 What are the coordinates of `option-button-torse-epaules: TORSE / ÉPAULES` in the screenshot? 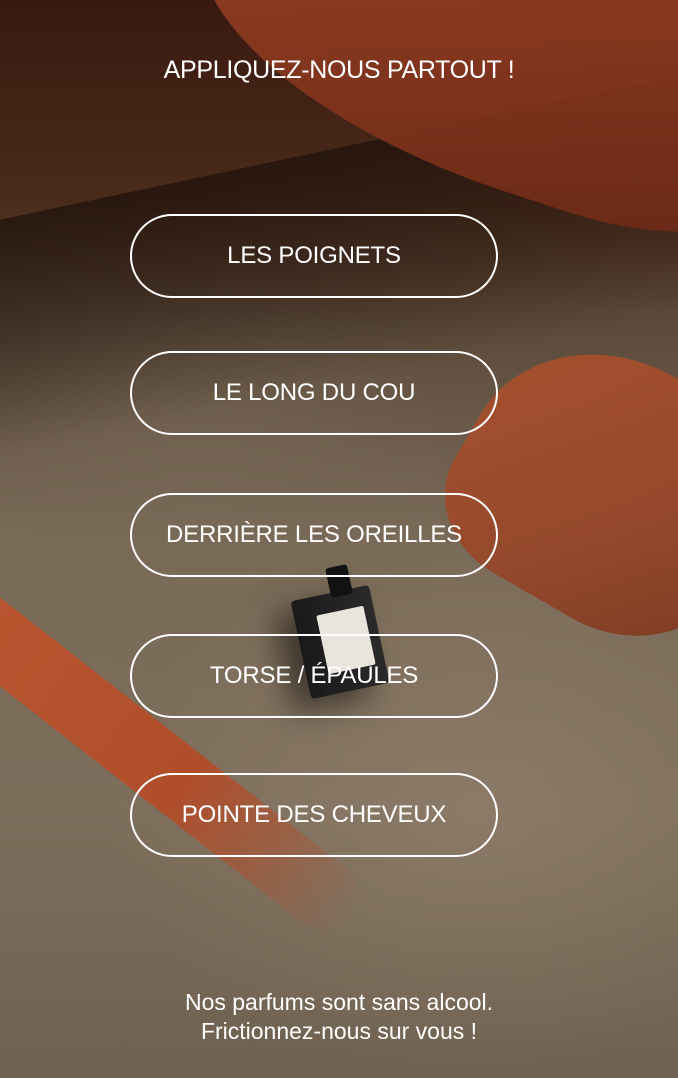 It's located at (314, 676).